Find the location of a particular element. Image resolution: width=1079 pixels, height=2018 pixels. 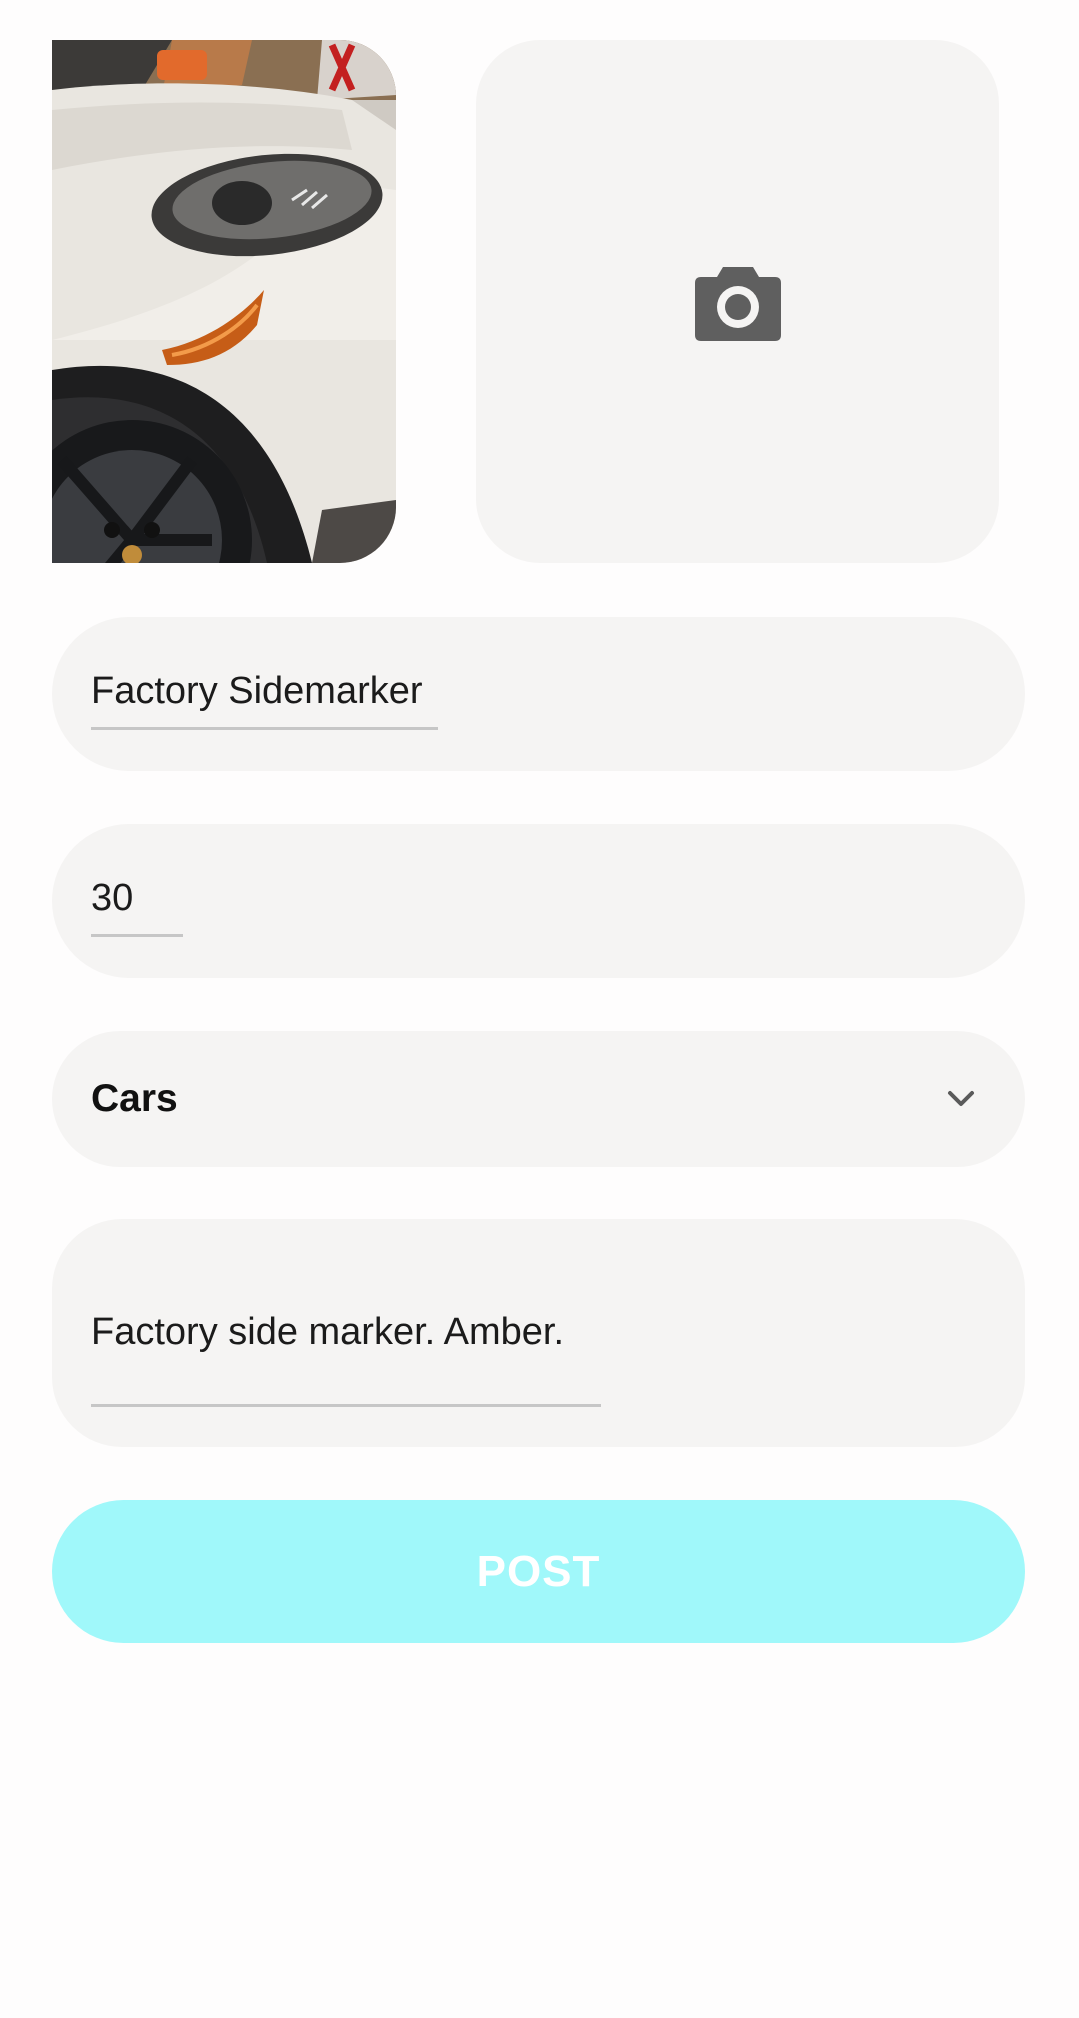

description-underline is located at coordinates (346, 1405).